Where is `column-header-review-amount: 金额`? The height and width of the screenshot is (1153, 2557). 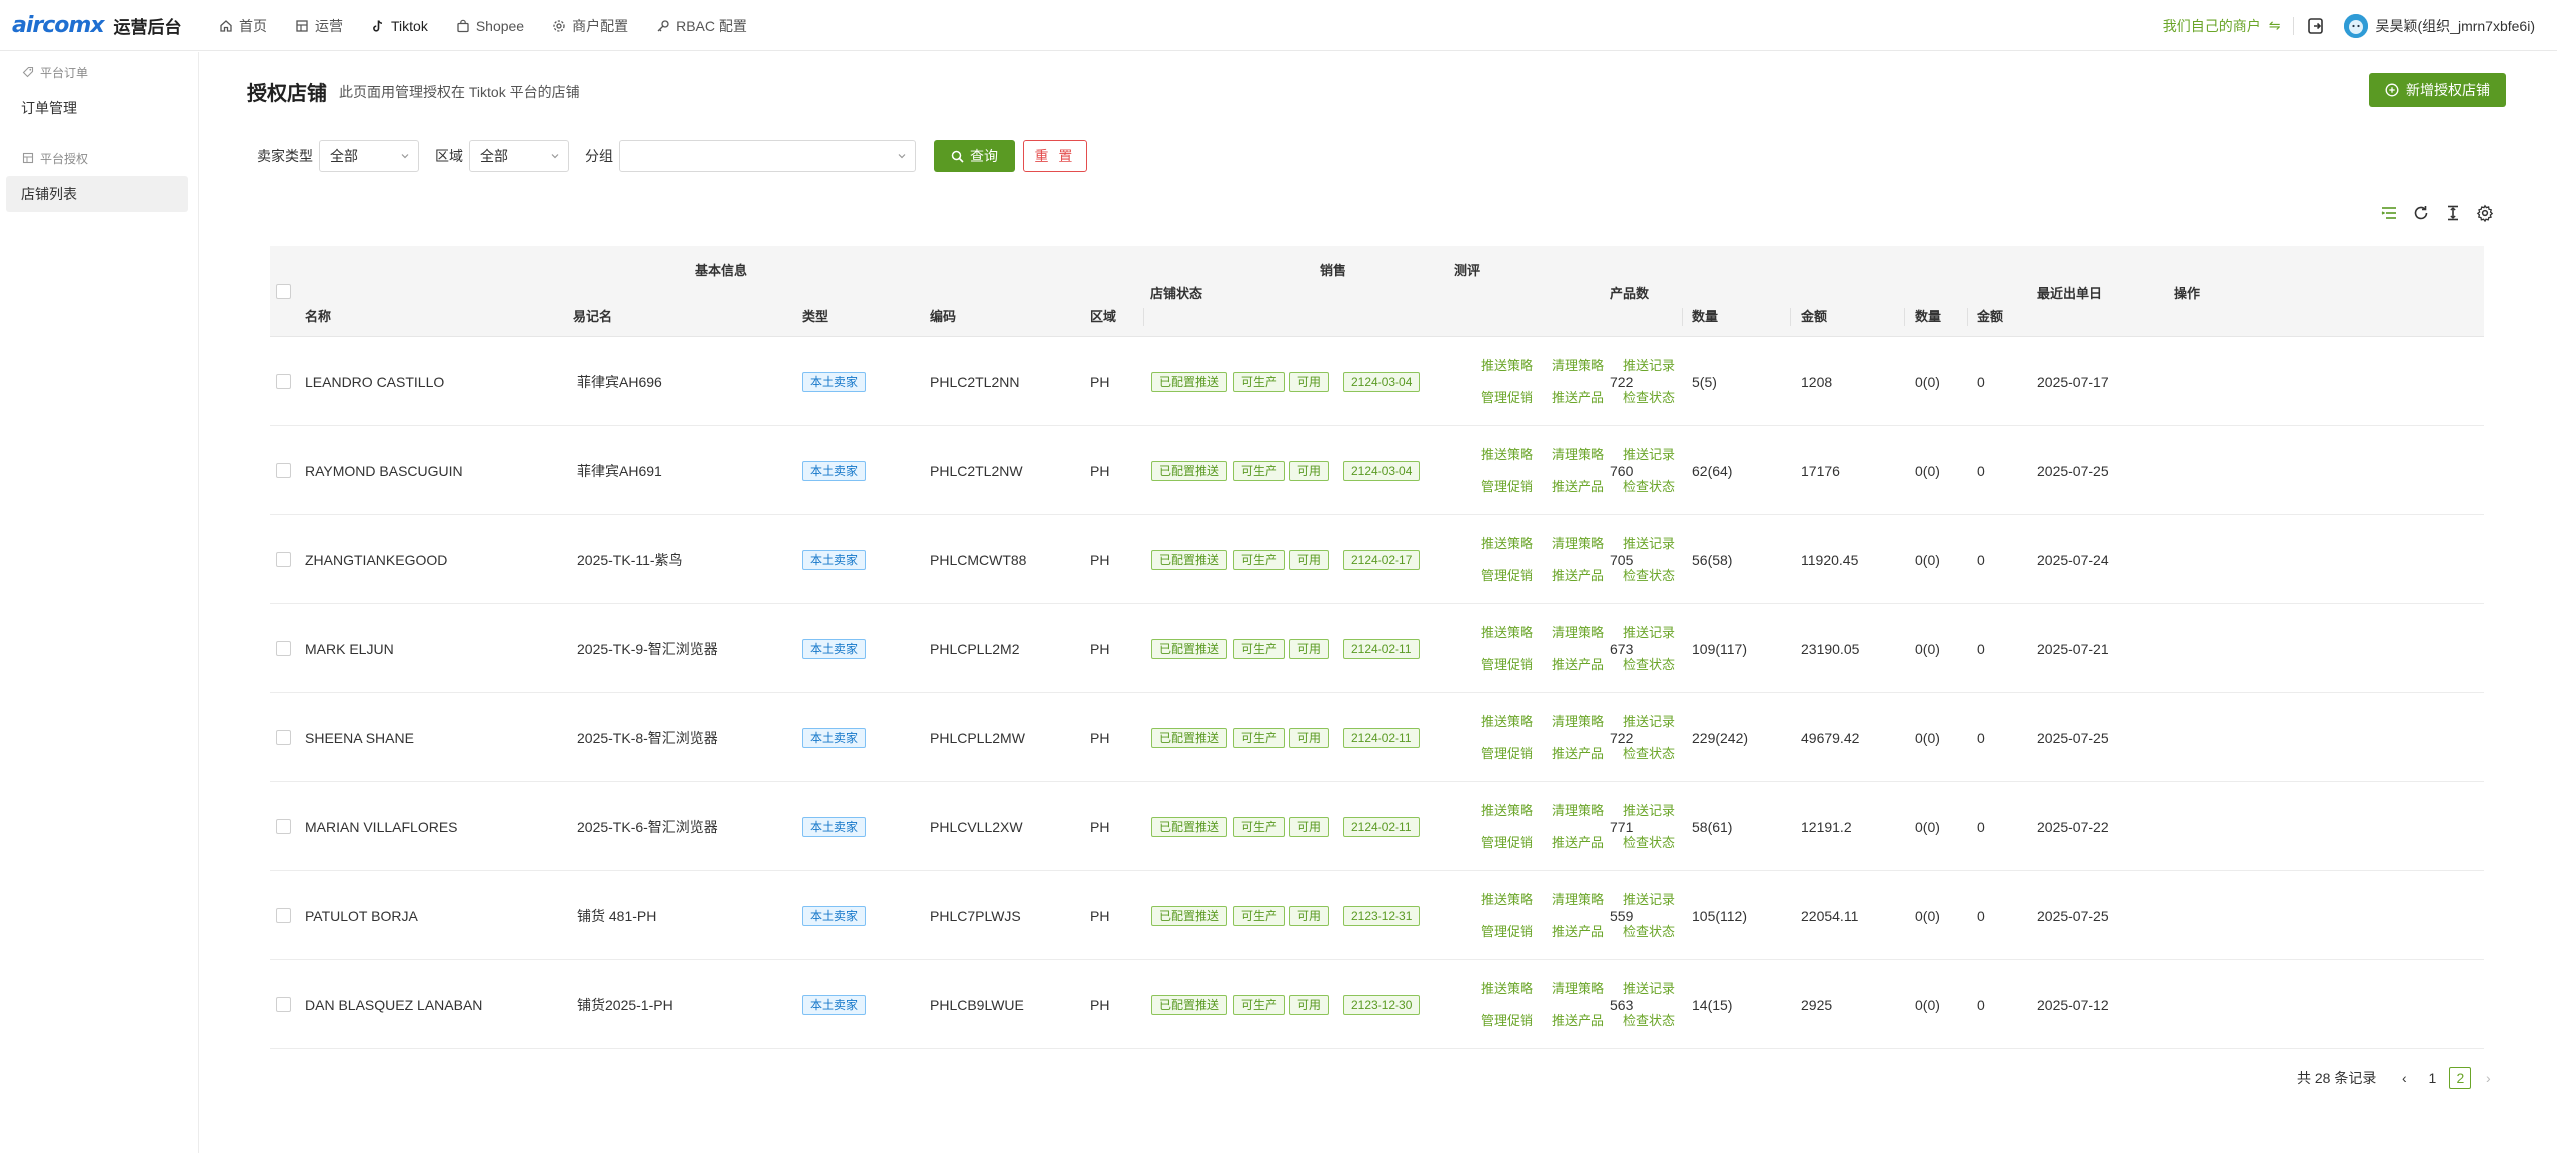 column-header-review-amount: 金额 is located at coordinates (1990, 315).